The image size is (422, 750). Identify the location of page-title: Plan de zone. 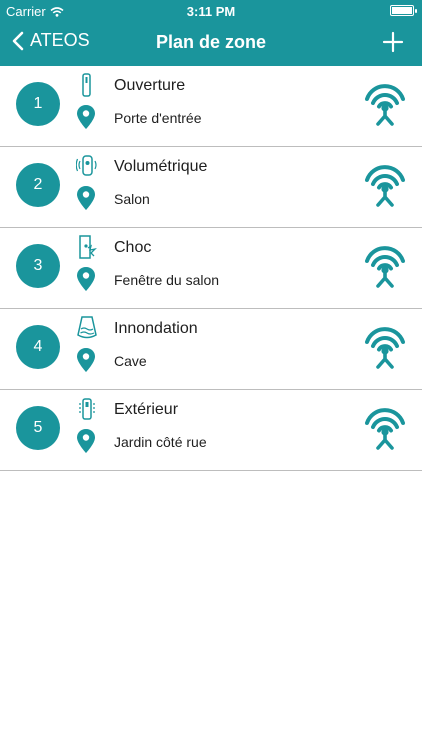
(211, 42).